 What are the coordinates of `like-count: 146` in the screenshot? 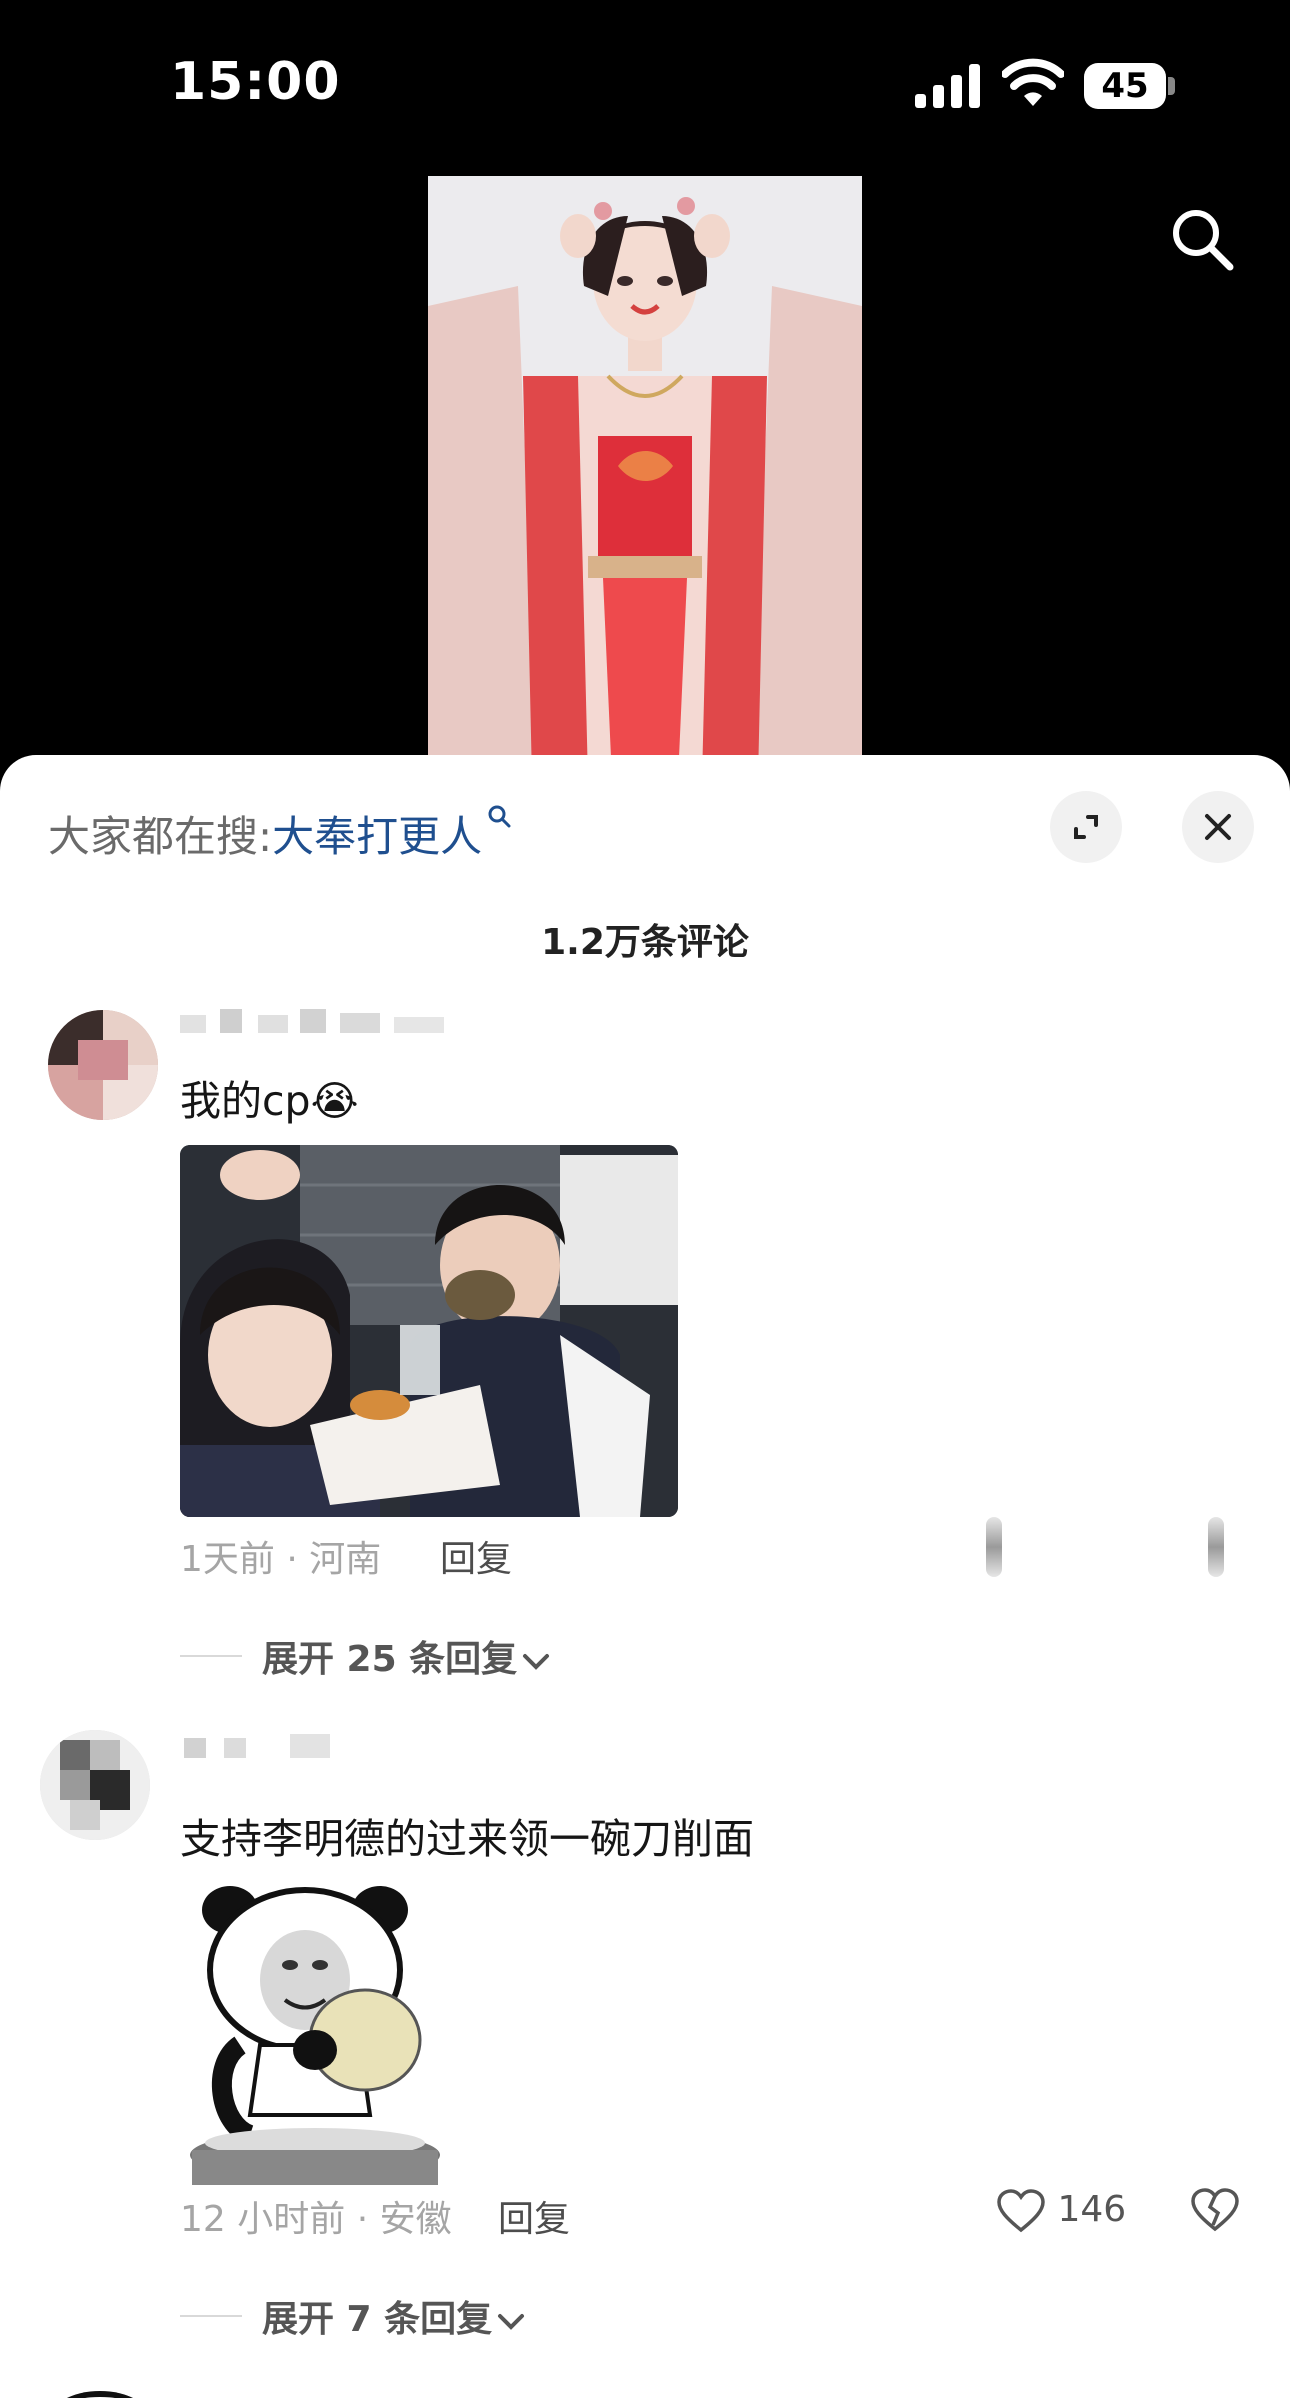 It's located at (1092, 2209).